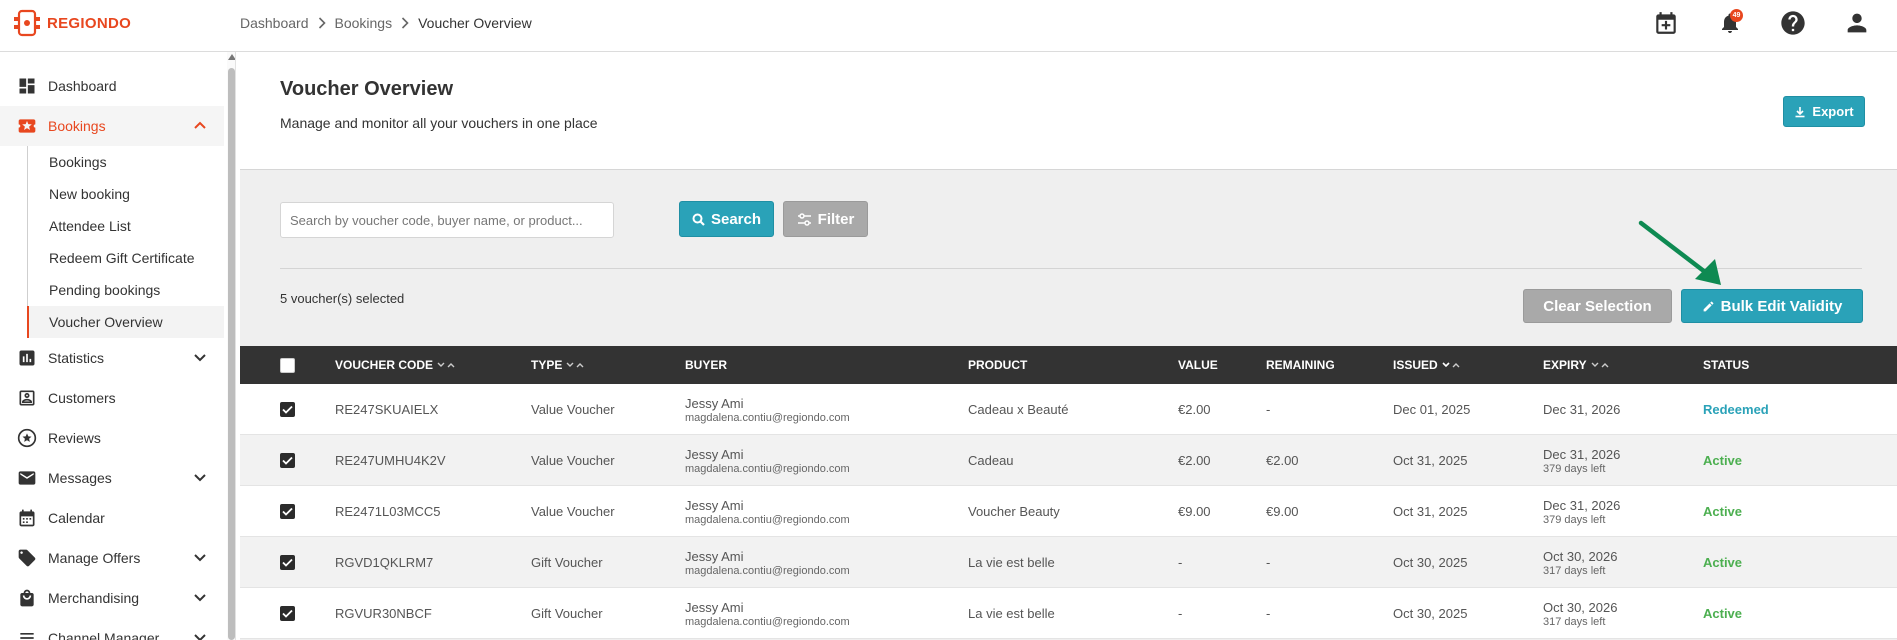  I want to click on sidebar-item-calendar: Calendar, so click(112, 518).